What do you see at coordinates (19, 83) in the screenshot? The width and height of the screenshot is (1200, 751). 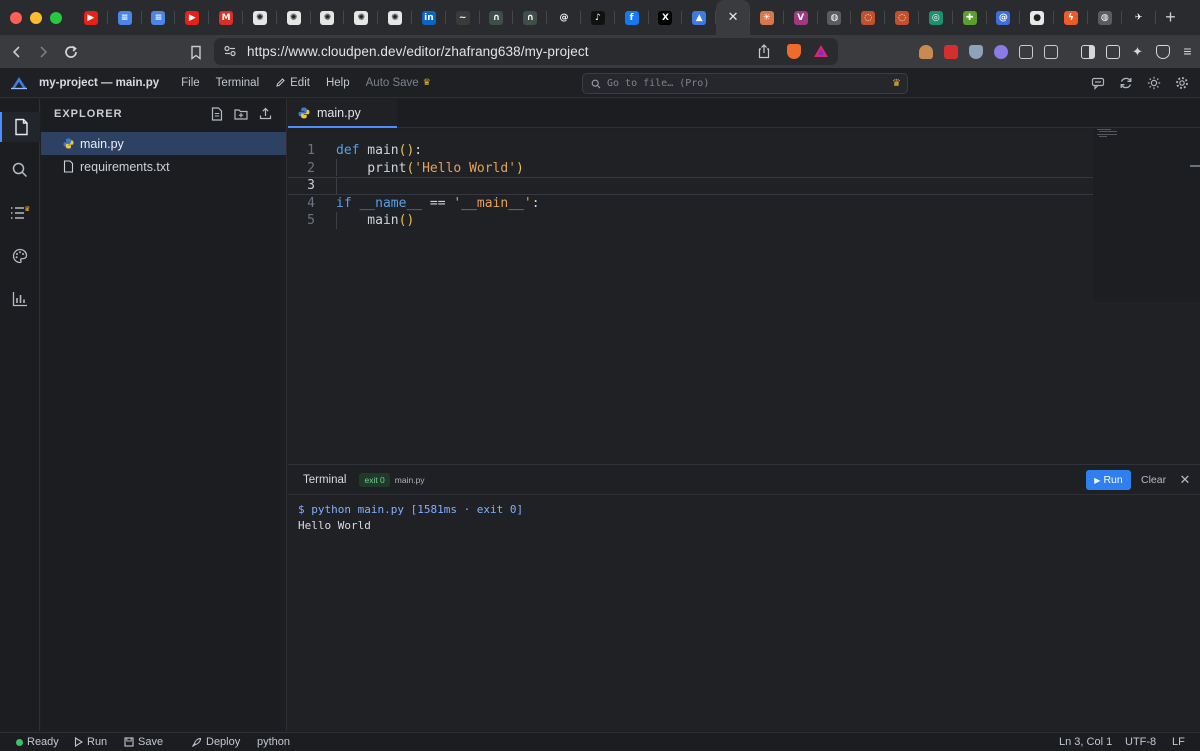 I see `cloudpen-logo-icon` at bounding box center [19, 83].